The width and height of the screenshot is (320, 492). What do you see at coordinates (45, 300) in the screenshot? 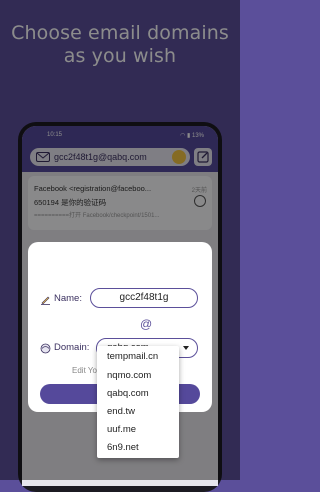
I see `pencil-icon` at bounding box center [45, 300].